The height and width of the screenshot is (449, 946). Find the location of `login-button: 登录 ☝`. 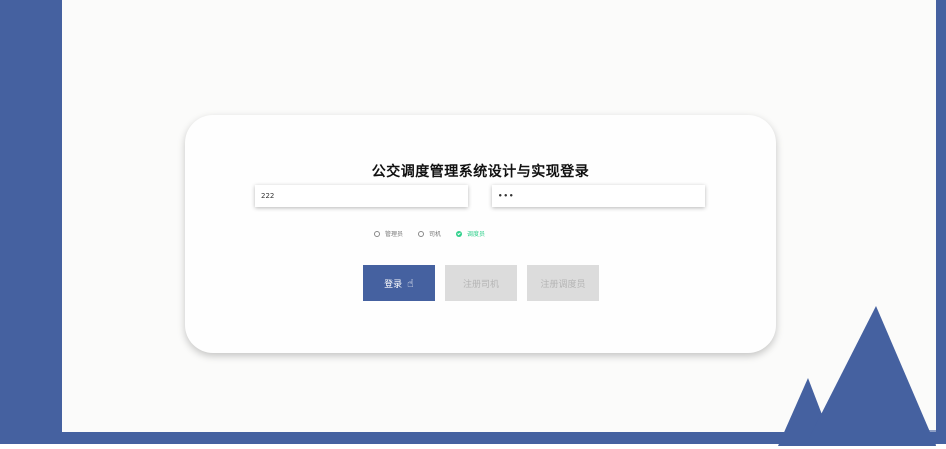

login-button: 登录 ☝ is located at coordinates (399, 283).